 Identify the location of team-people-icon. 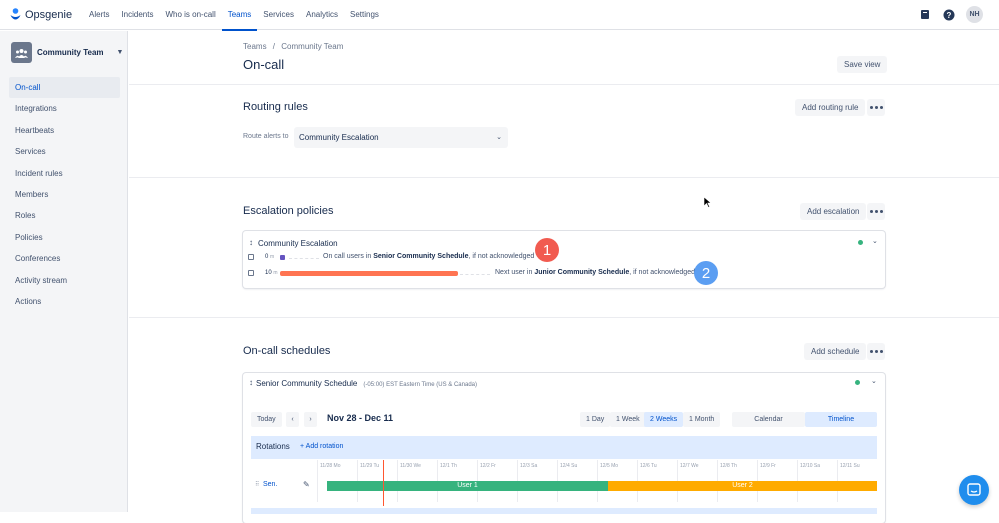
(21, 53).